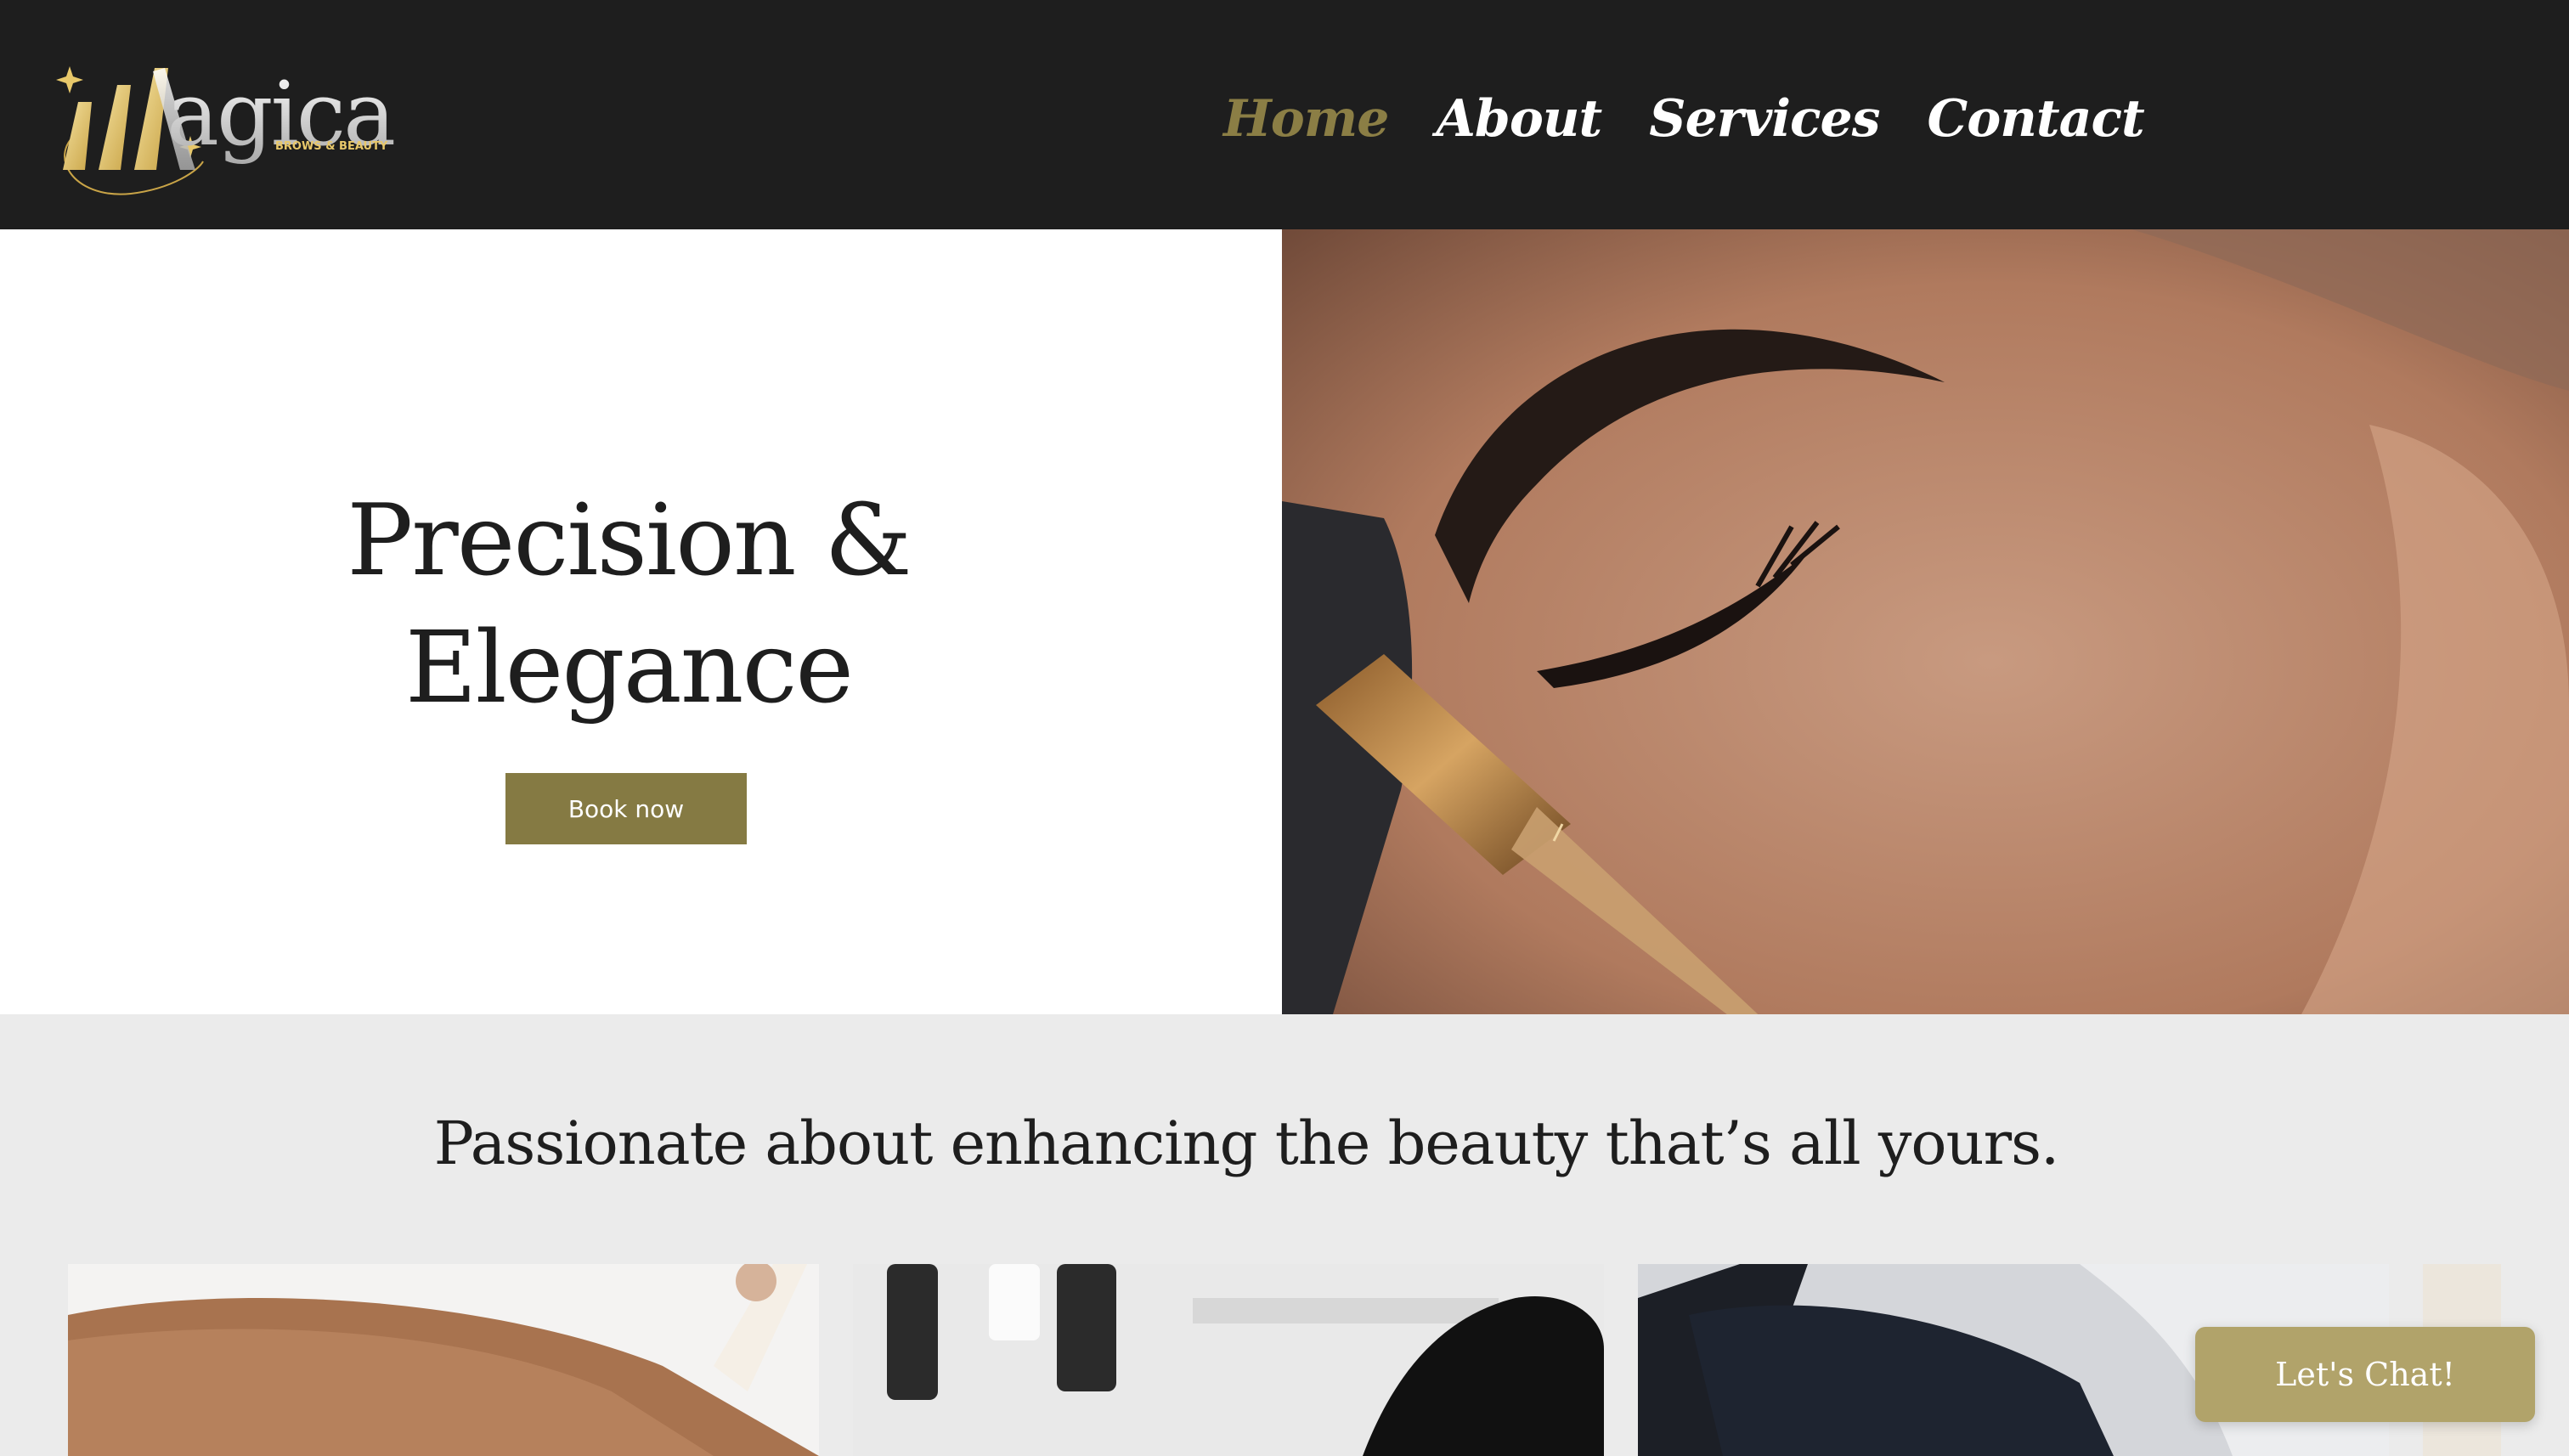 The height and width of the screenshot is (1456, 2569). Describe the element at coordinates (2037, 119) in the screenshot. I see `nav-contact: Contact` at that location.